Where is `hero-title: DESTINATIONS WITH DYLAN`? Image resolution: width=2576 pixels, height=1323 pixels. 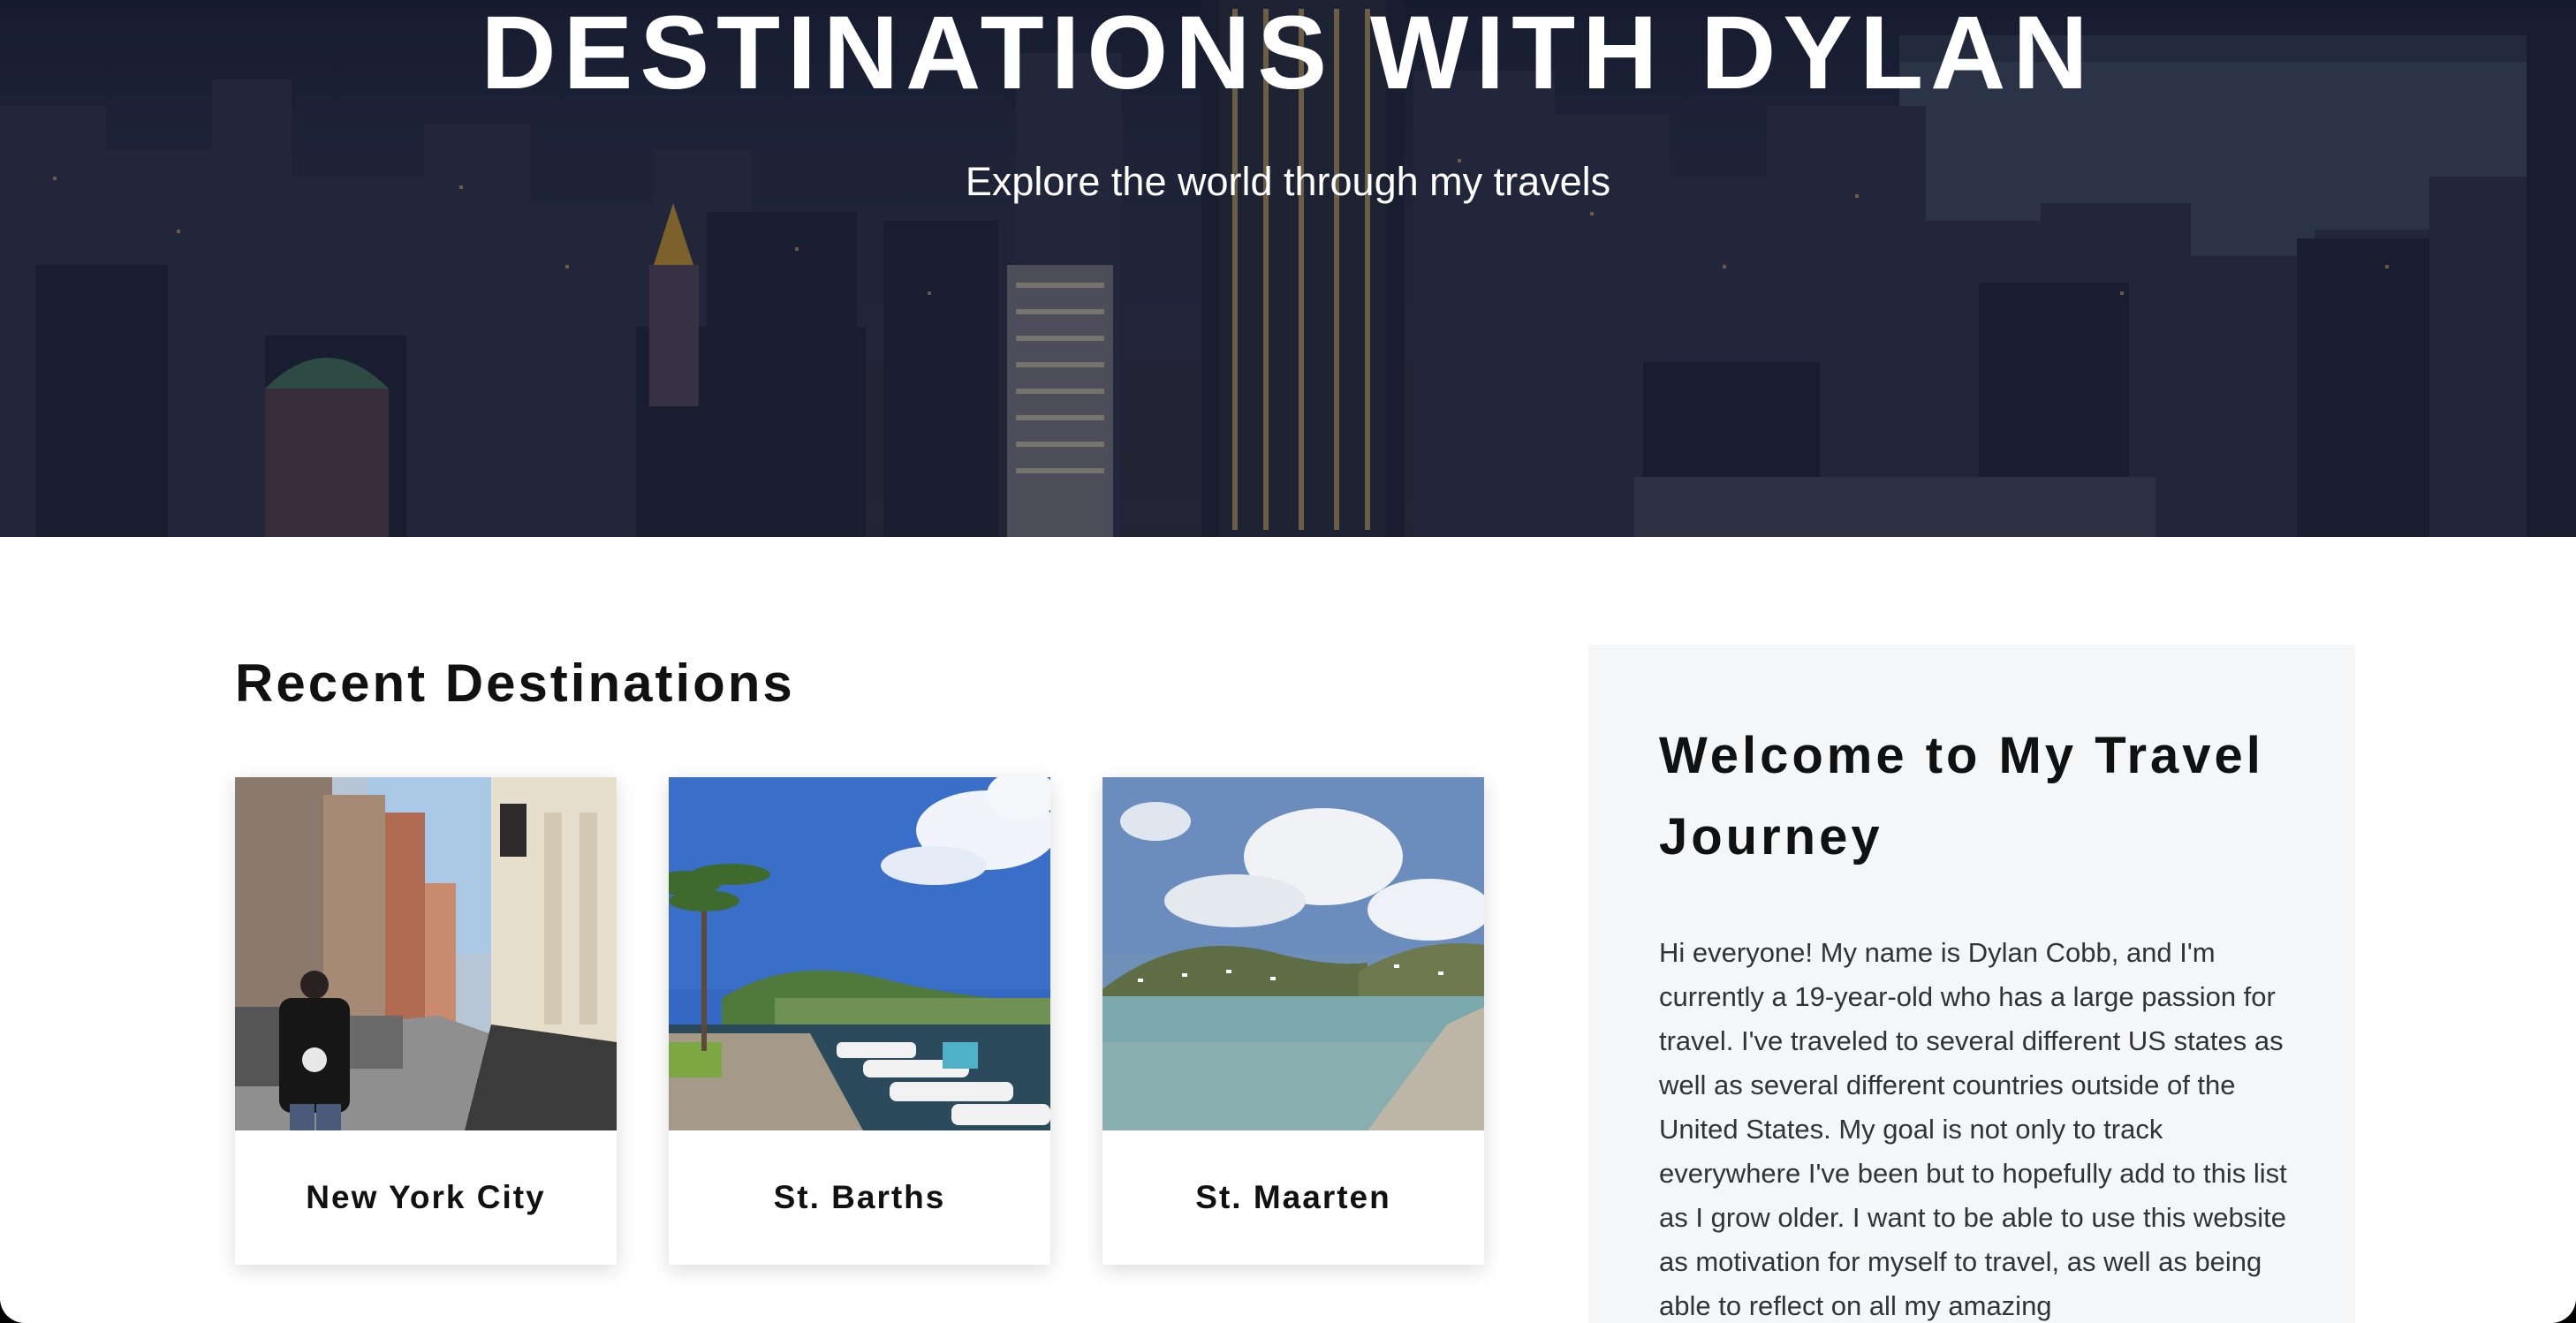
hero-title: DESTINATIONS WITH DYLAN is located at coordinates (1288, 55).